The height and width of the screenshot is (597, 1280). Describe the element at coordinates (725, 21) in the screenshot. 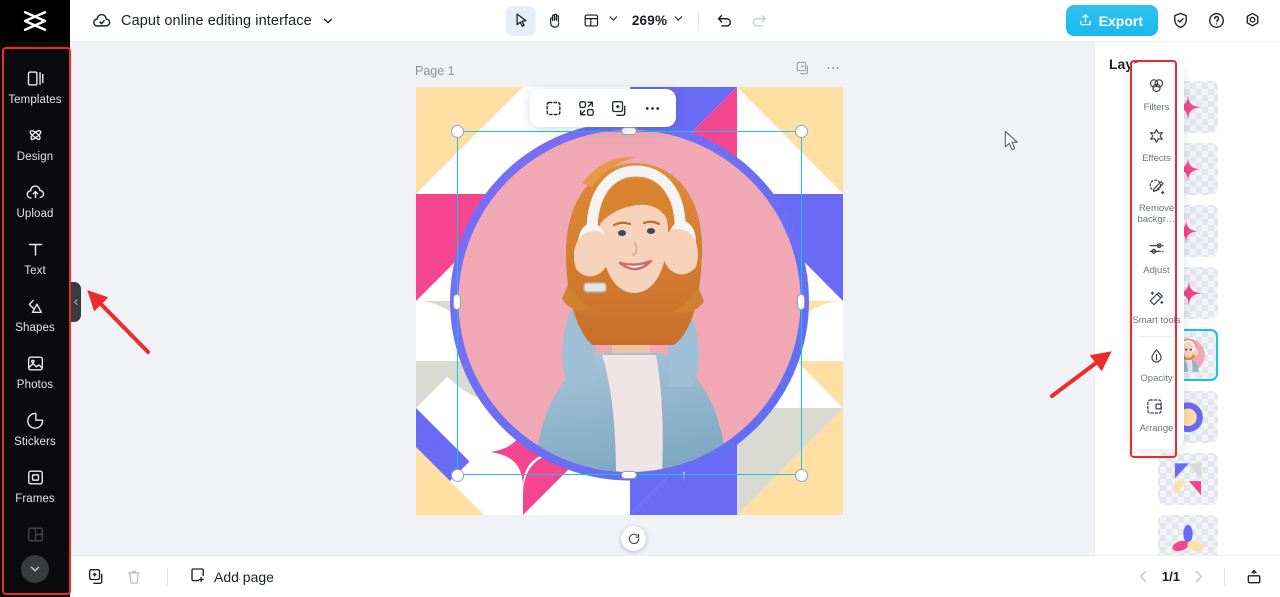

I see `undo-button` at that location.